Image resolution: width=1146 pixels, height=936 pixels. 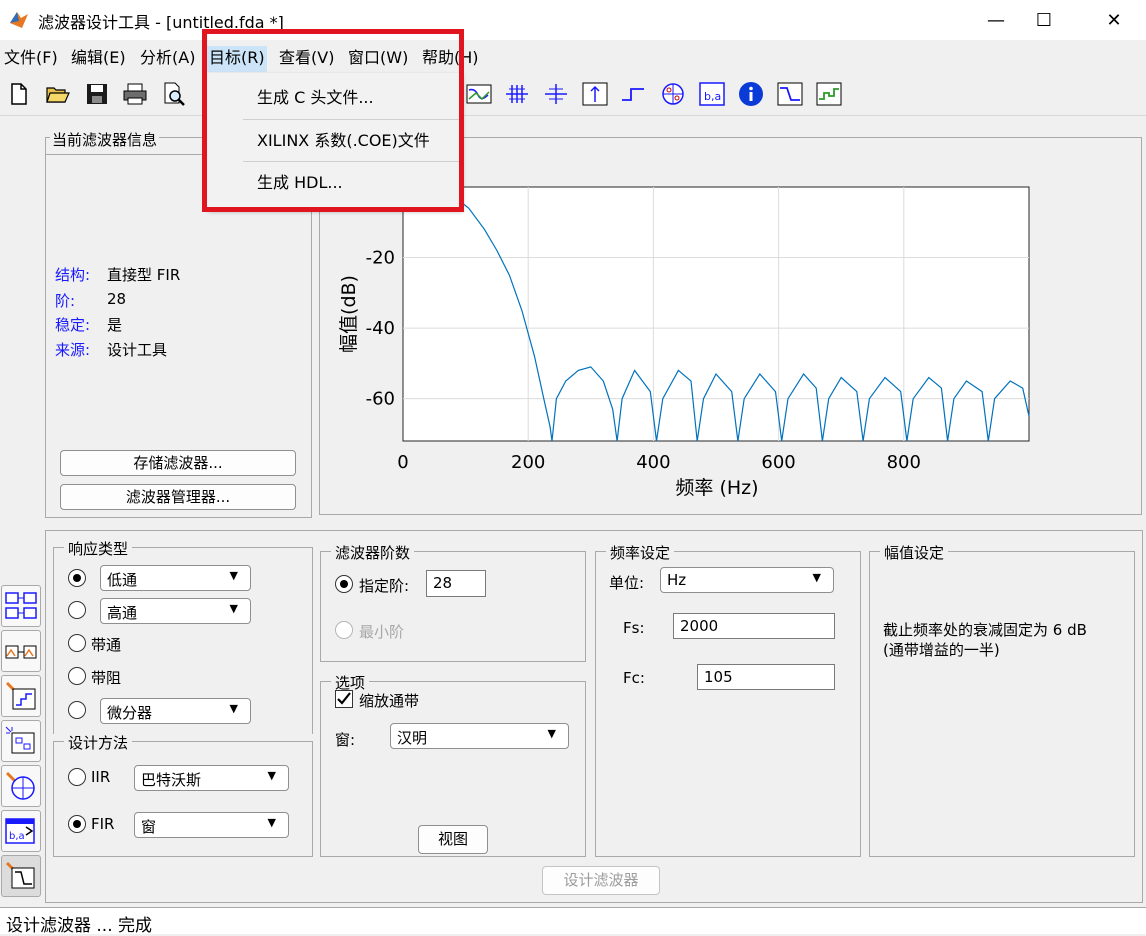 I want to click on structure-value: 直接型 FIR, so click(x=144, y=275).